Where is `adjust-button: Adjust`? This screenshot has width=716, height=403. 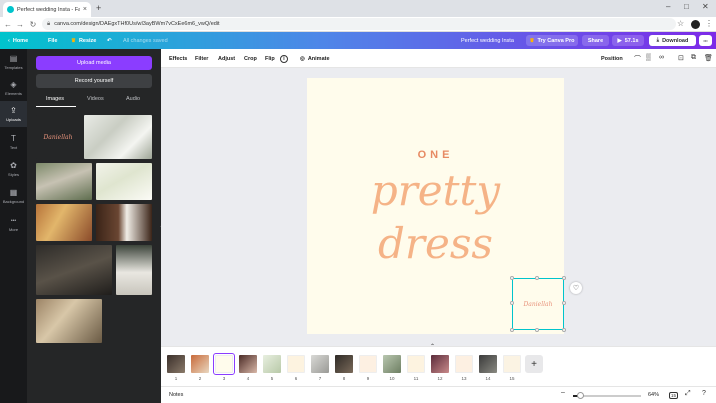 adjust-button: Adjust is located at coordinates (226, 58).